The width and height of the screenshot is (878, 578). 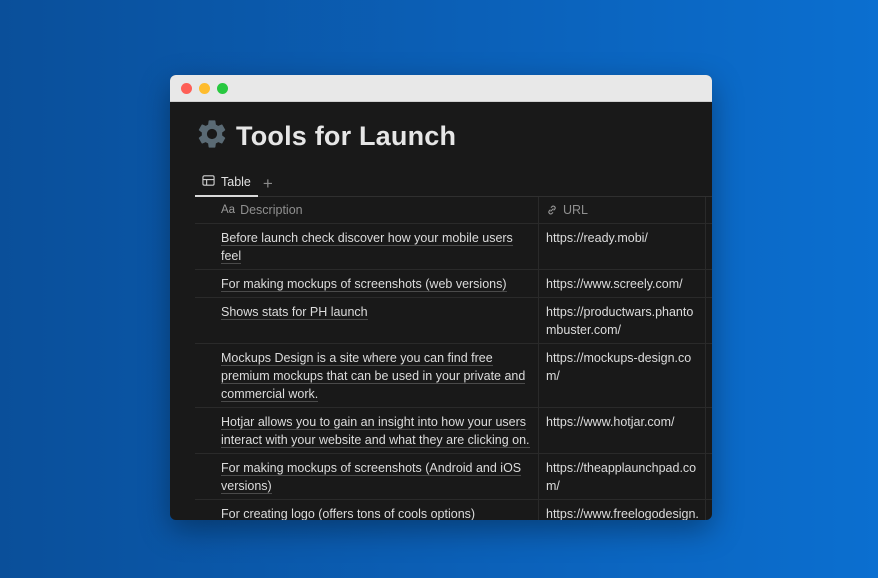 What do you see at coordinates (597, 238) in the screenshot?
I see `url-link: https://ready.mobi/` at bounding box center [597, 238].